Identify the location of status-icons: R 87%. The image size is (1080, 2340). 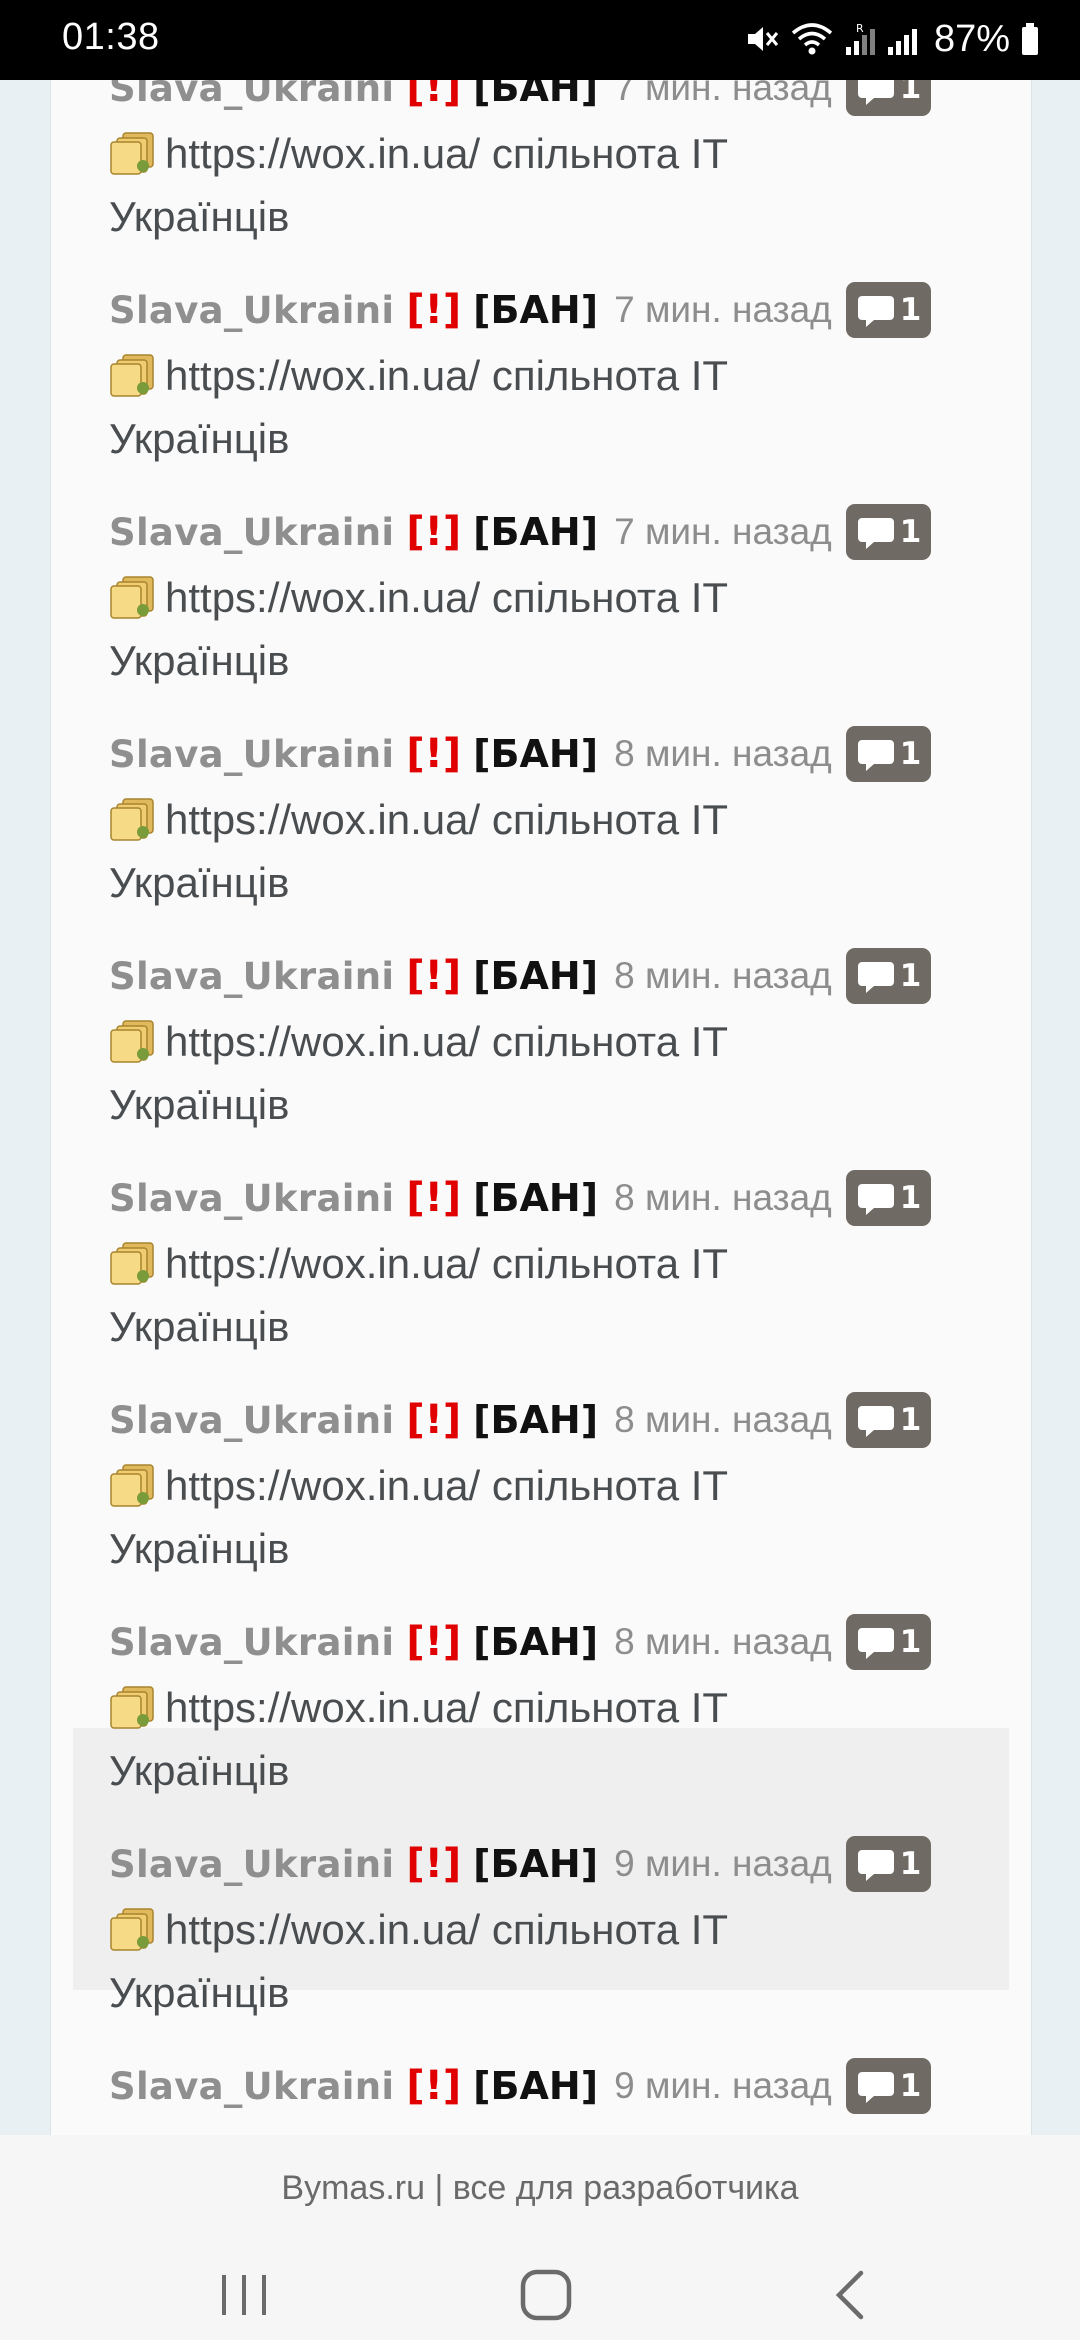
(892, 39).